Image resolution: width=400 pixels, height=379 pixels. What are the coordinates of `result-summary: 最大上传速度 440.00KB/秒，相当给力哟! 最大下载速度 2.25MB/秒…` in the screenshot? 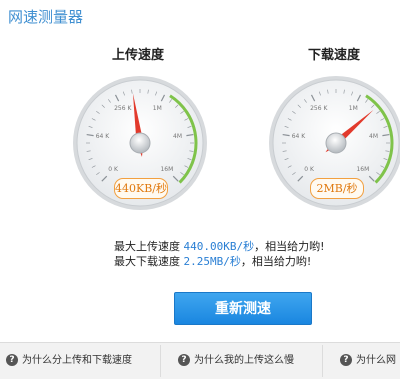 It's located at (219, 254).